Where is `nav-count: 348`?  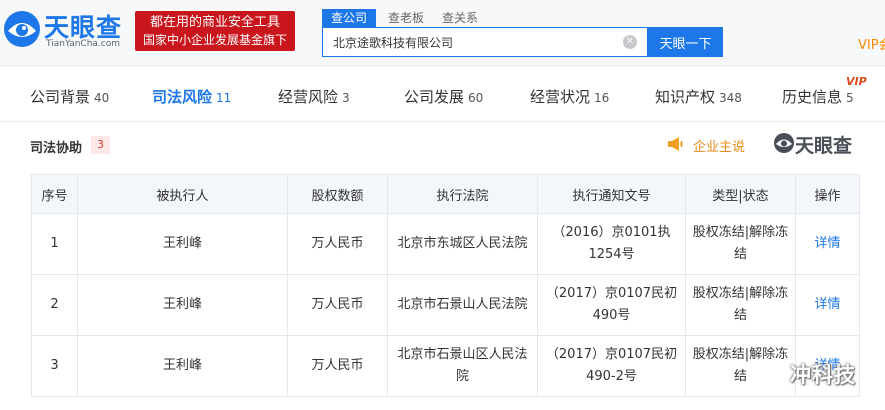 nav-count: 348 is located at coordinates (730, 98).